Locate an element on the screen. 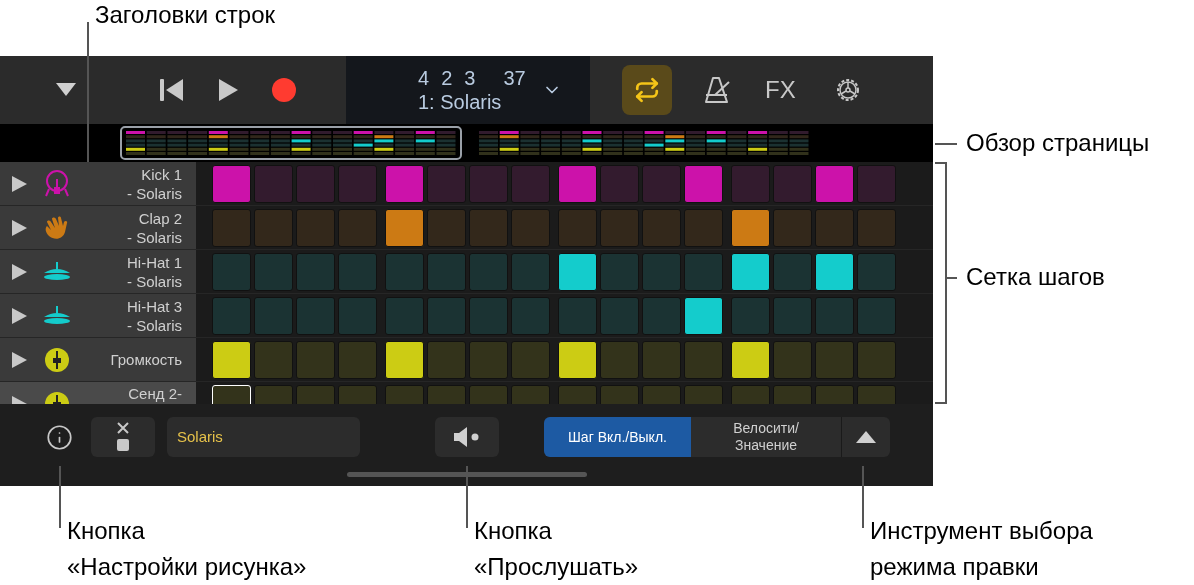  info-icon is located at coordinates (59, 437).